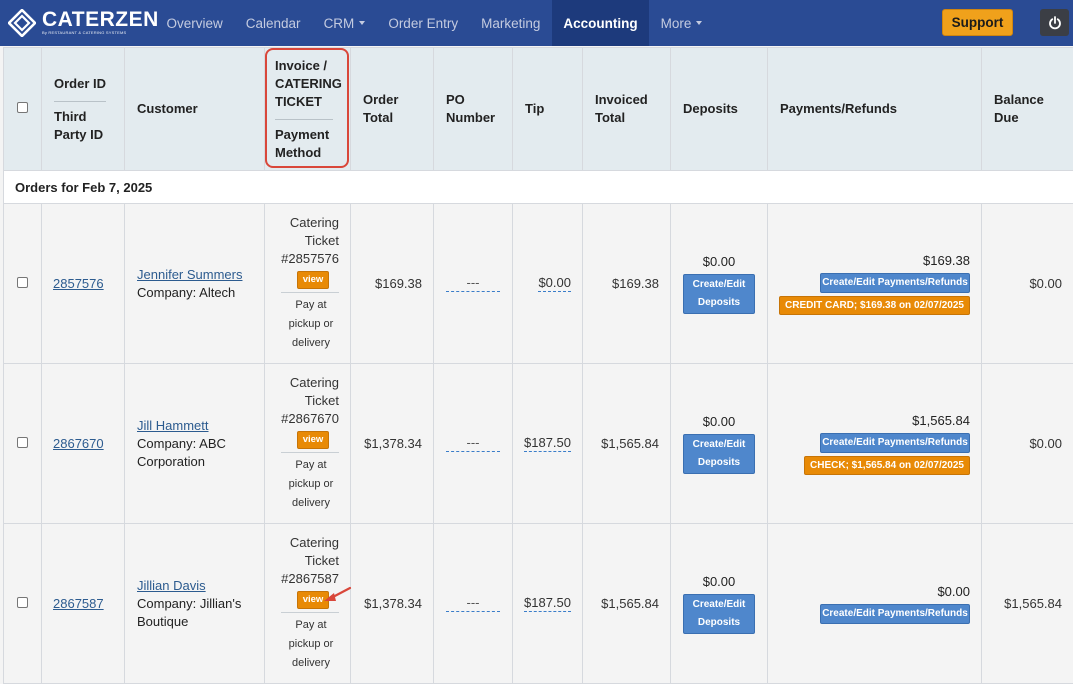 The width and height of the screenshot is (1073, 684). I want to click on nav-more-label: More, so click(676, 23).